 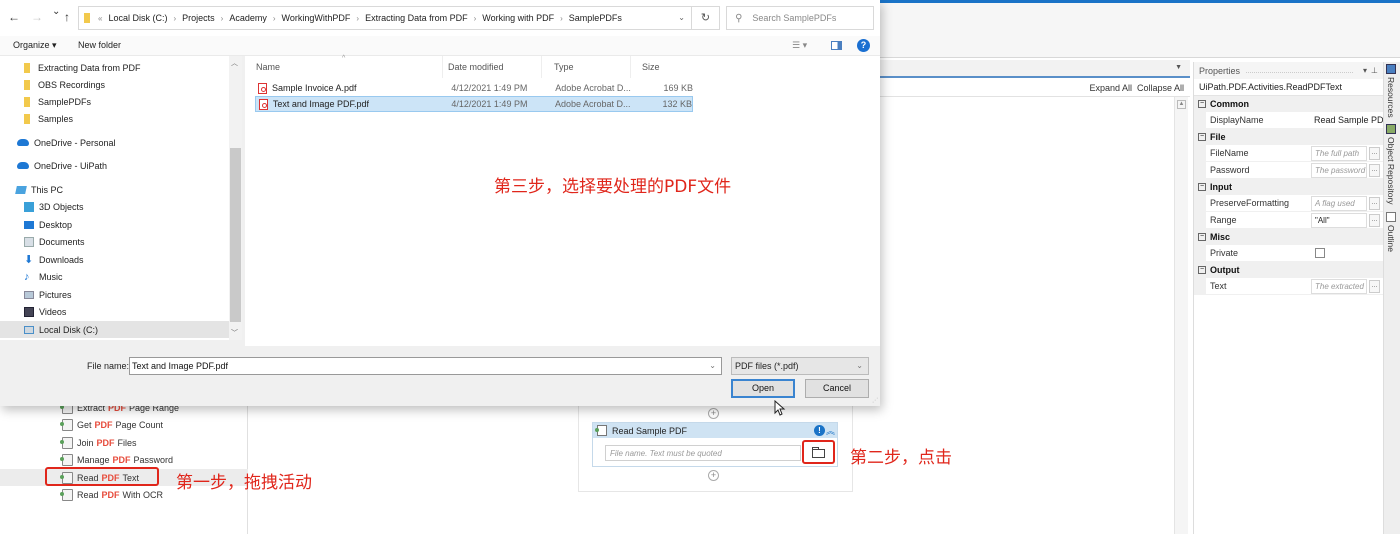 What do you see at coordinates (139, 294) in the screenshot?
I see `nav-item: Pictures` at bounding box center [139, 294].